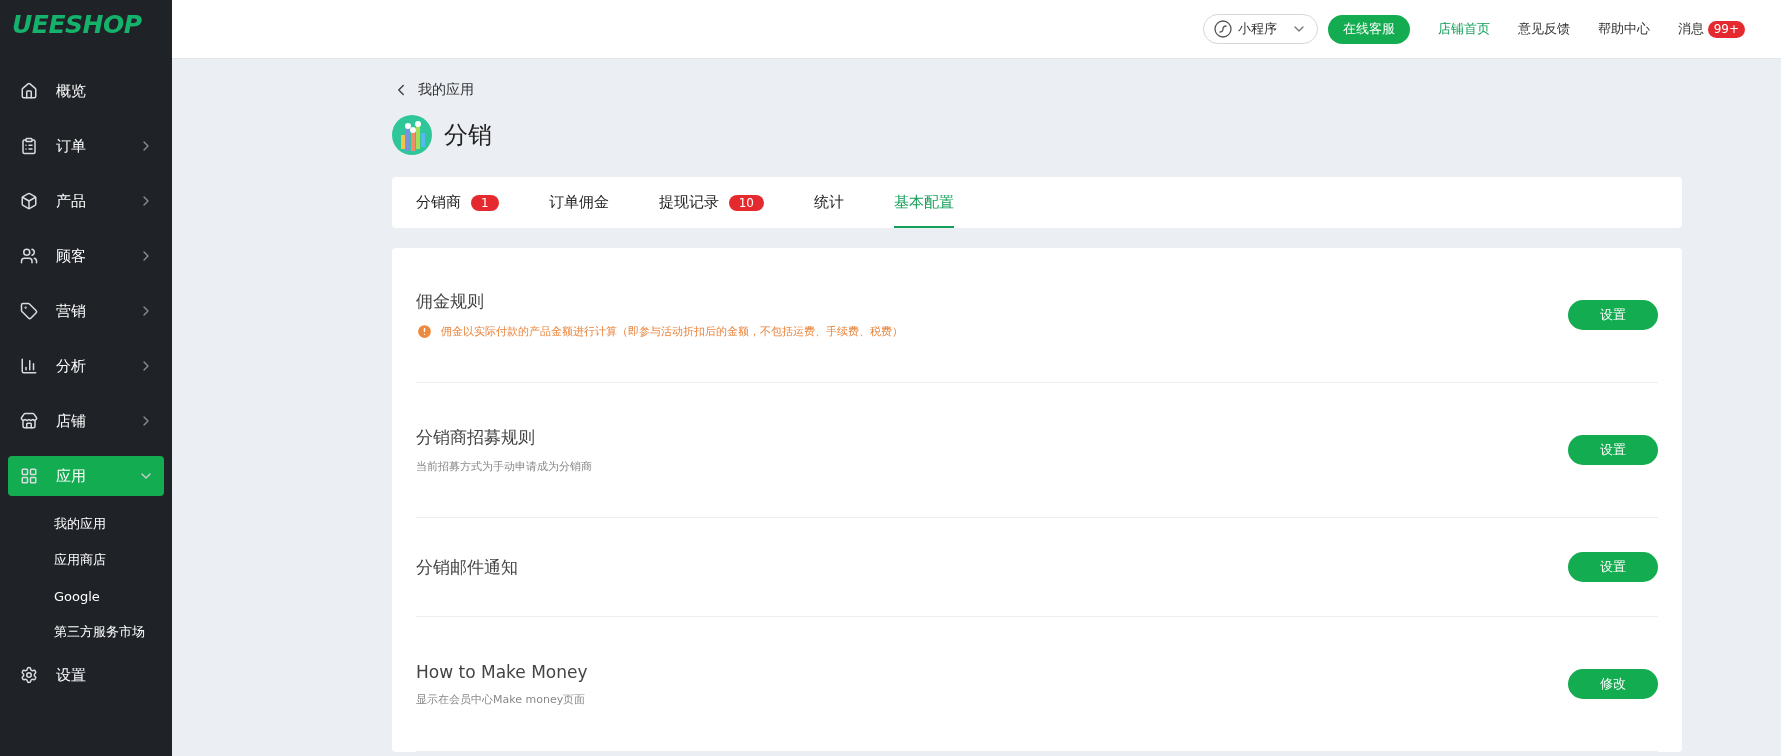 This screenshot has width=1781, height=756. I want to click on tag-icon, so click(29, 311).